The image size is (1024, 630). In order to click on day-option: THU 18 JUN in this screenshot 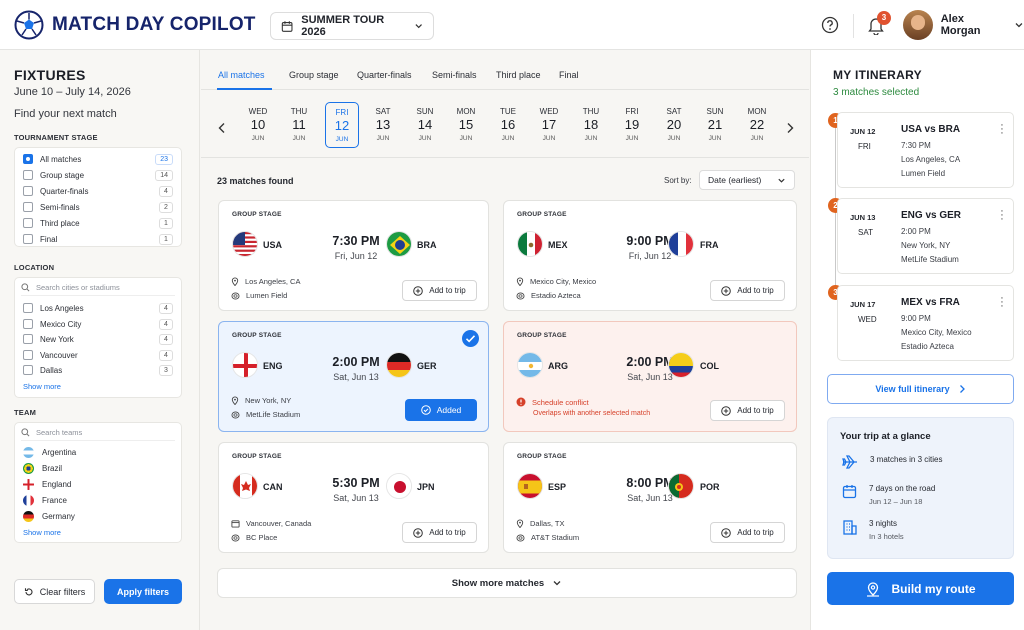, I will do `click(591, 124)`.